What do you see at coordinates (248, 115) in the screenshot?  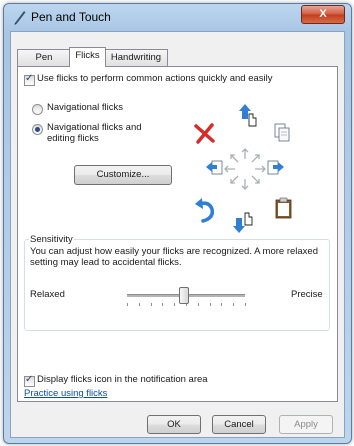 I see `drag-up-icon` at bounding box center [248, 115].